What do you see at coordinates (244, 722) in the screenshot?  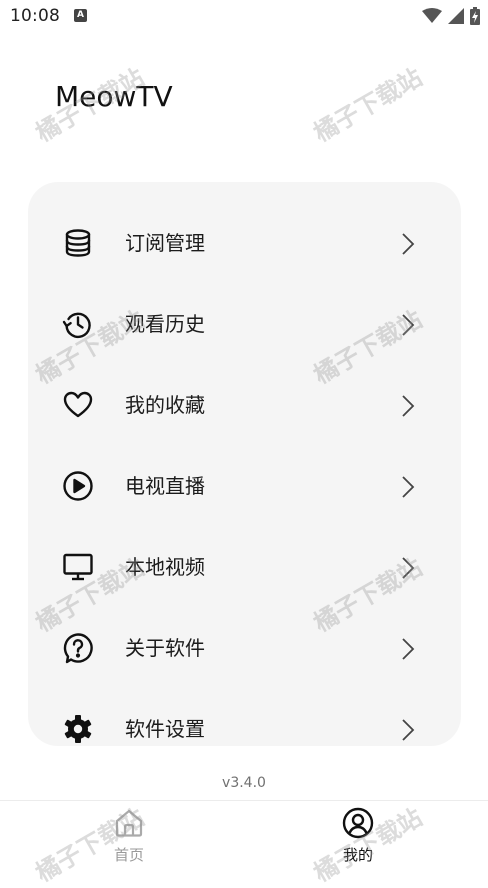 I see `menu-item-settings: 软件设置` at bounding box center [244, 722].